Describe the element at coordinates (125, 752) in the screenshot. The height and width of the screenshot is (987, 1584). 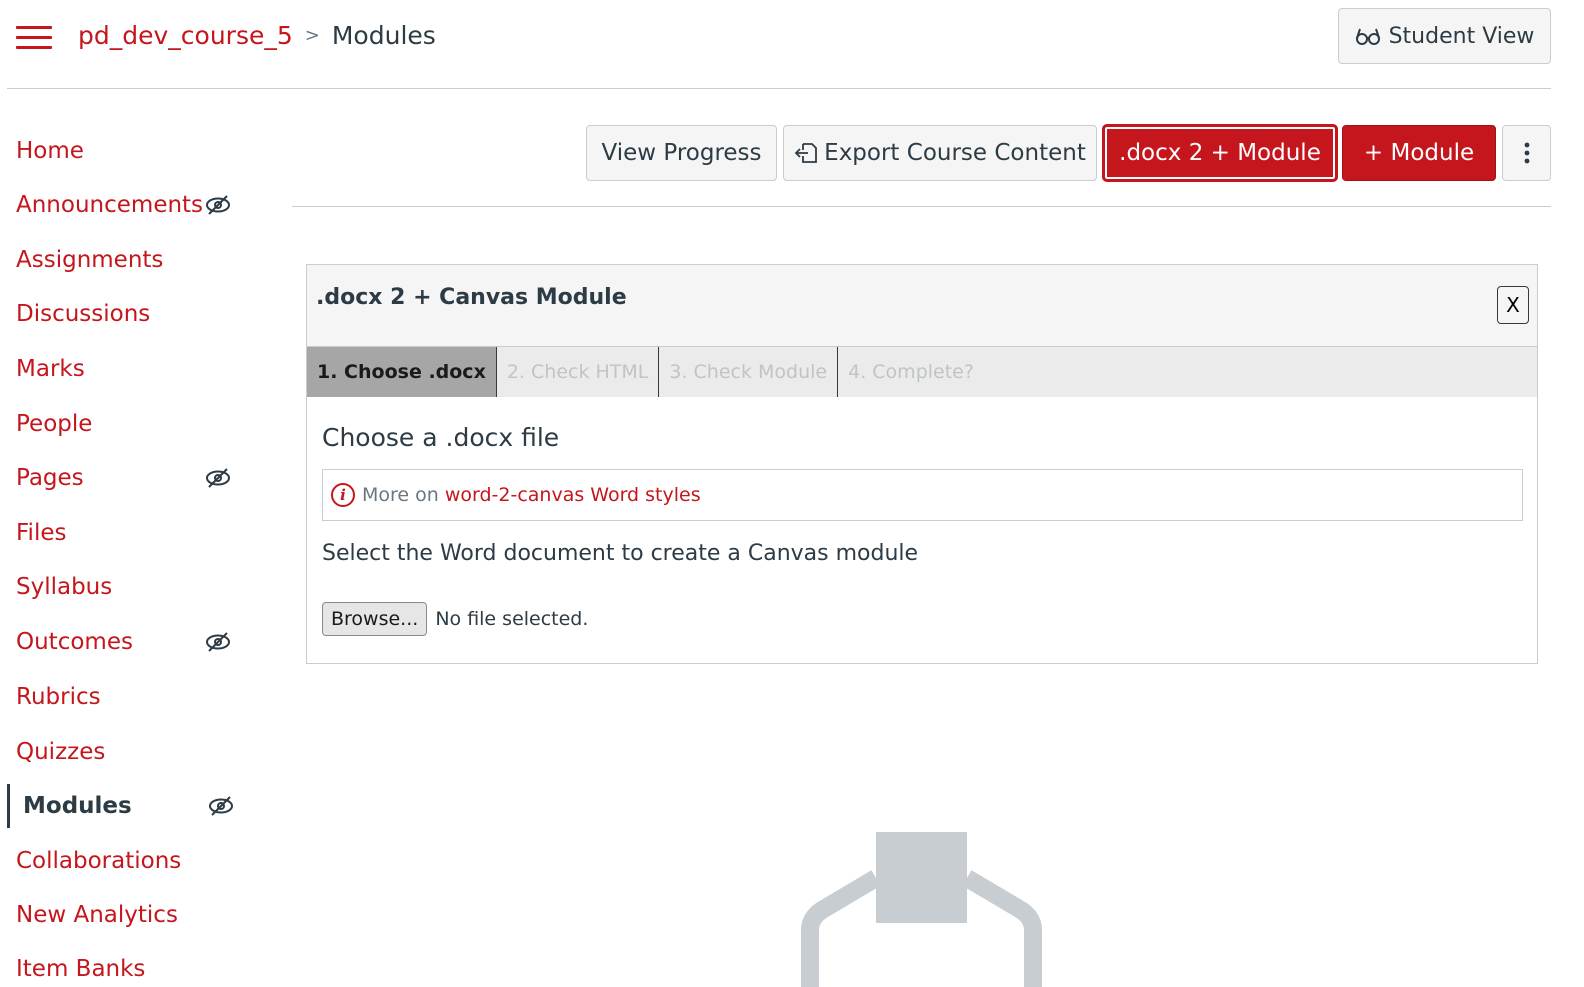
I see `sidebar-item-quizzes: Quizzes` at that location.